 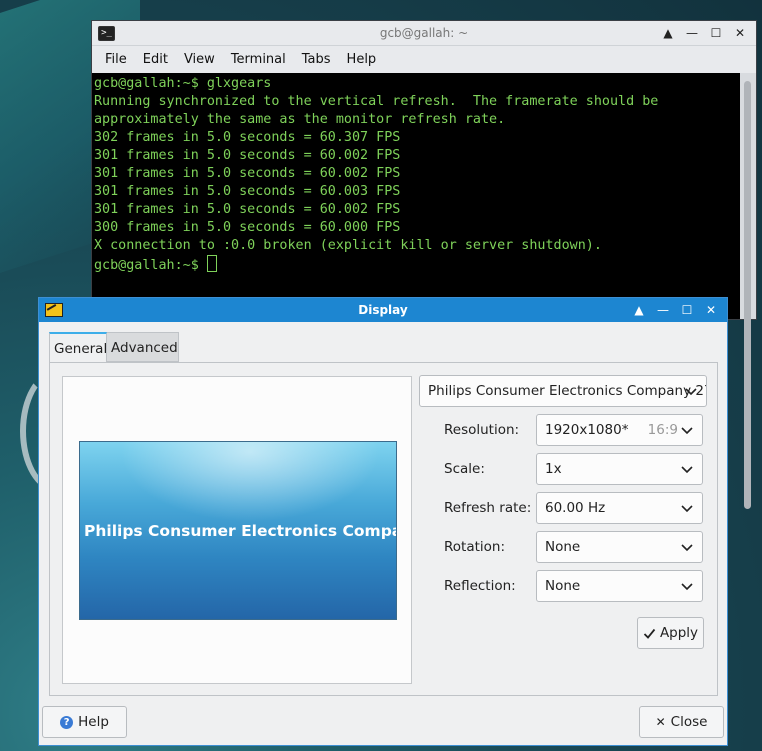 What do you see at coordinates (553, 469) in the screenshot?
I see `scale-value: 1x` at bounding box center [553, 469].